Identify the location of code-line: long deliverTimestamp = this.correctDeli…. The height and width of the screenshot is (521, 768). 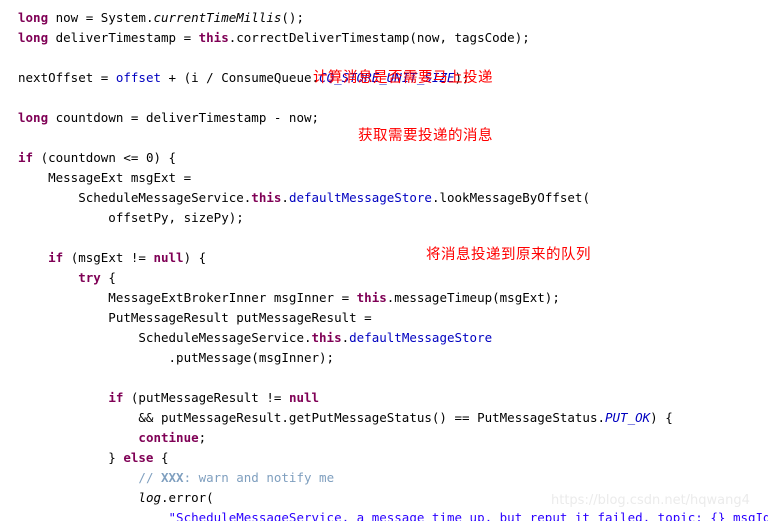
(274, 37).